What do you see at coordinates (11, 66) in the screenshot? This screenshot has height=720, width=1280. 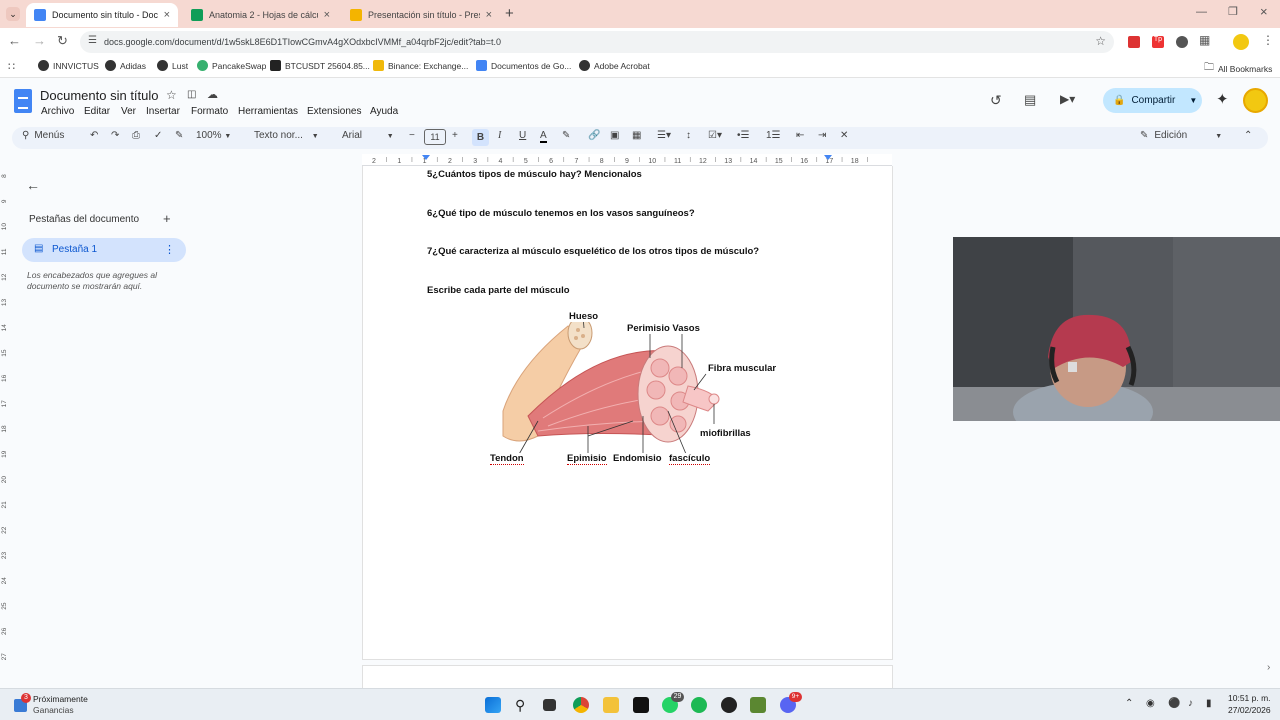 I see `apps-grid-icon: ∷` at bounding box center [11, 66].